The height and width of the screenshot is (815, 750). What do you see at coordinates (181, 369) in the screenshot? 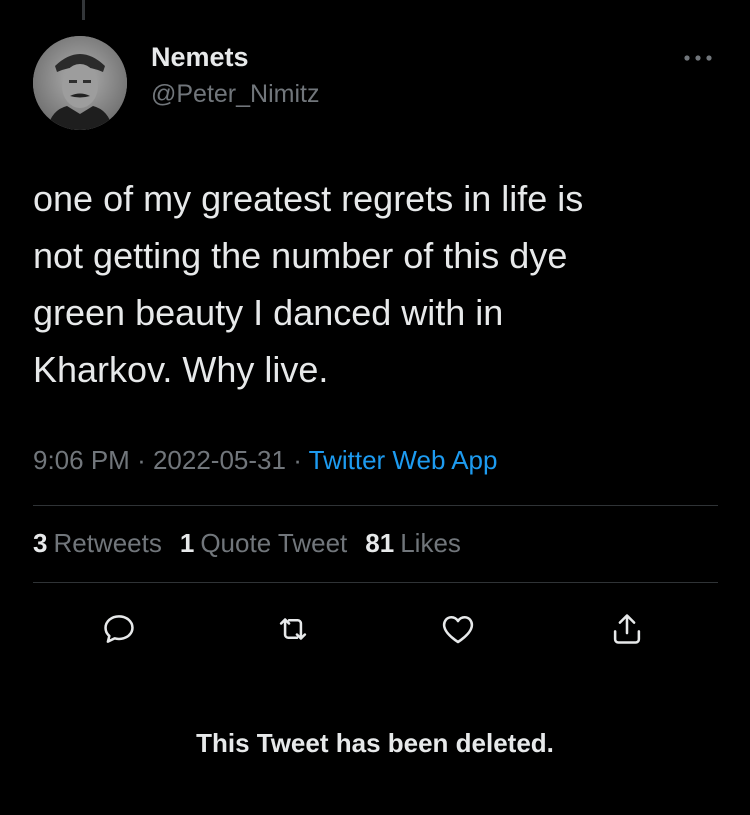
I see `tweet-text-line: Kharkov. Why live.` at bounding box center [181, 369].